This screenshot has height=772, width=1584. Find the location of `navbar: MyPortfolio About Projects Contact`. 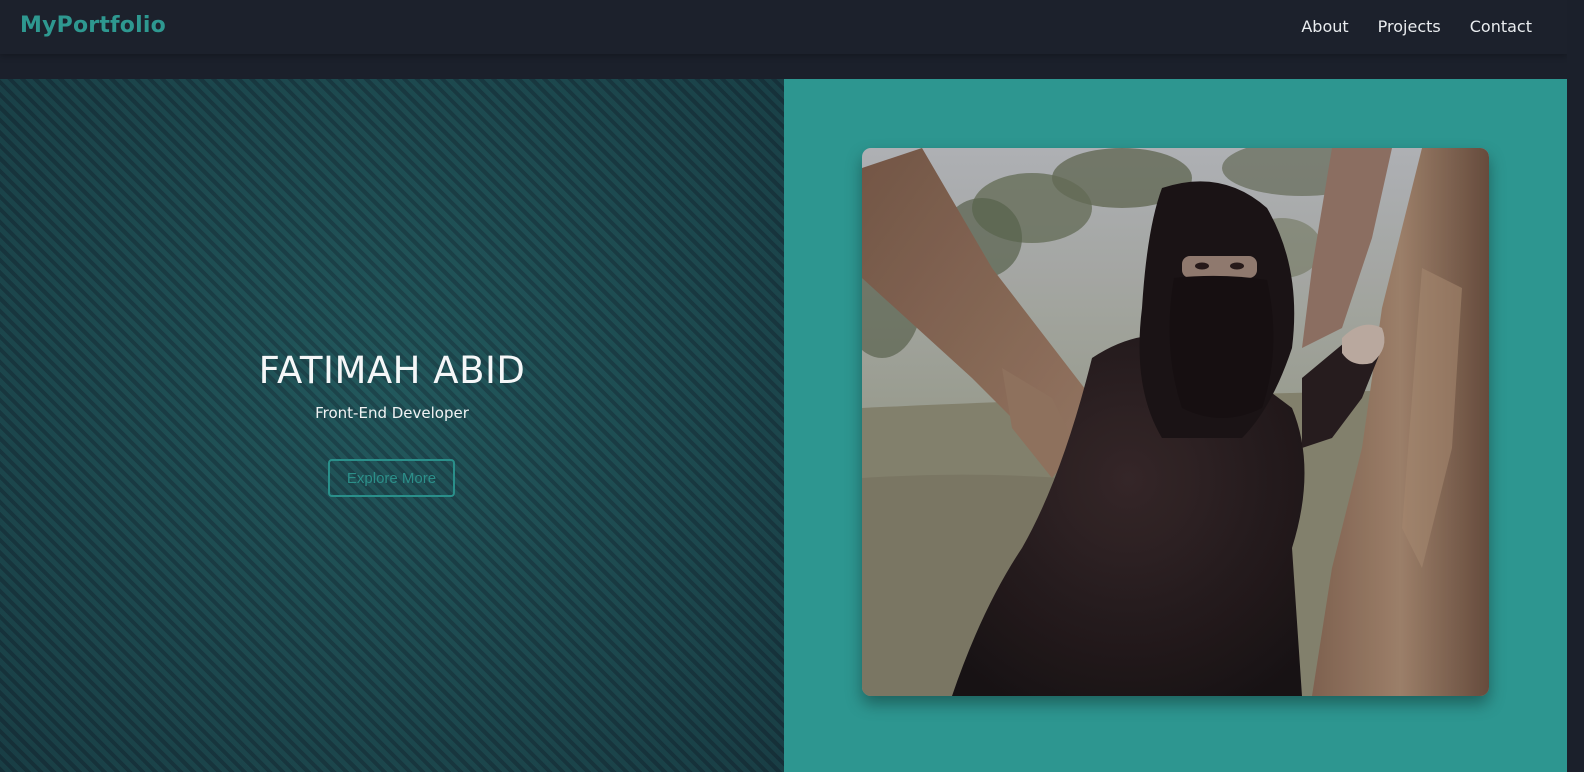

navbar: MyPortfolio About Projects Contact is located at coordinates (783, 39).